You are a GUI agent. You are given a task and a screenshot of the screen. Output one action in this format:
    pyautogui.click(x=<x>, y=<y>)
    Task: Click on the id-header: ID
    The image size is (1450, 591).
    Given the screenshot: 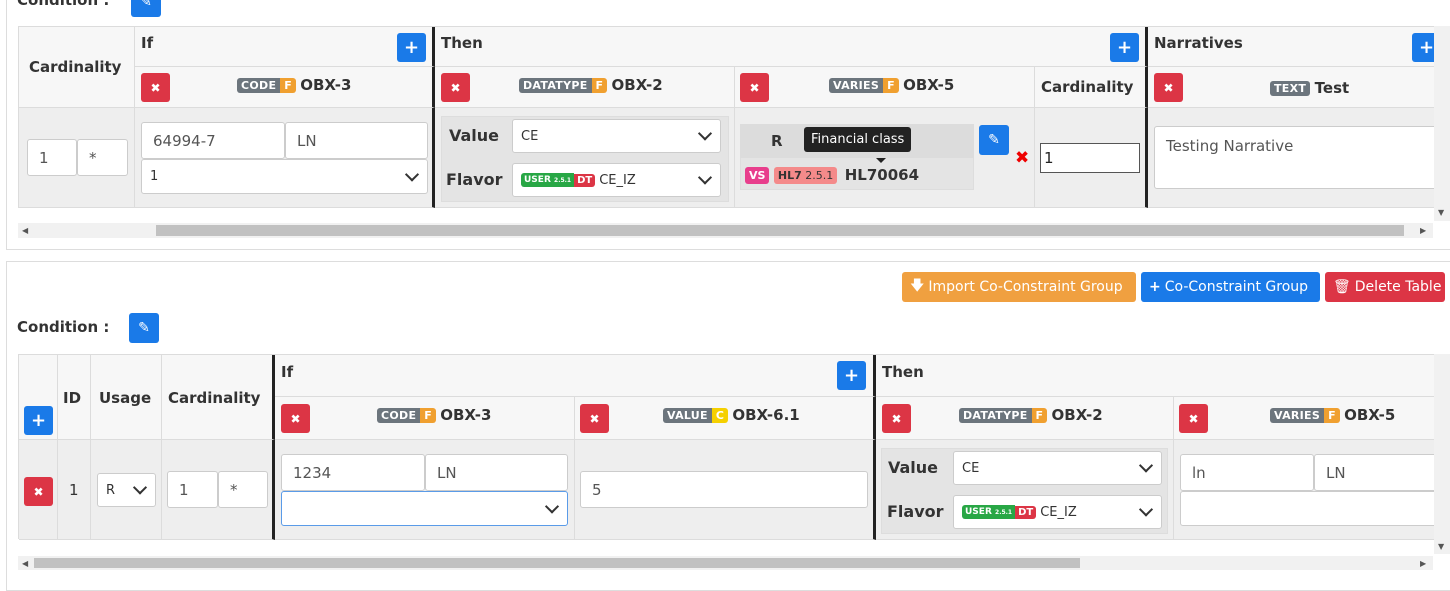 What is the action you would take?
    pyautogui.click(x=74, y=397)
    